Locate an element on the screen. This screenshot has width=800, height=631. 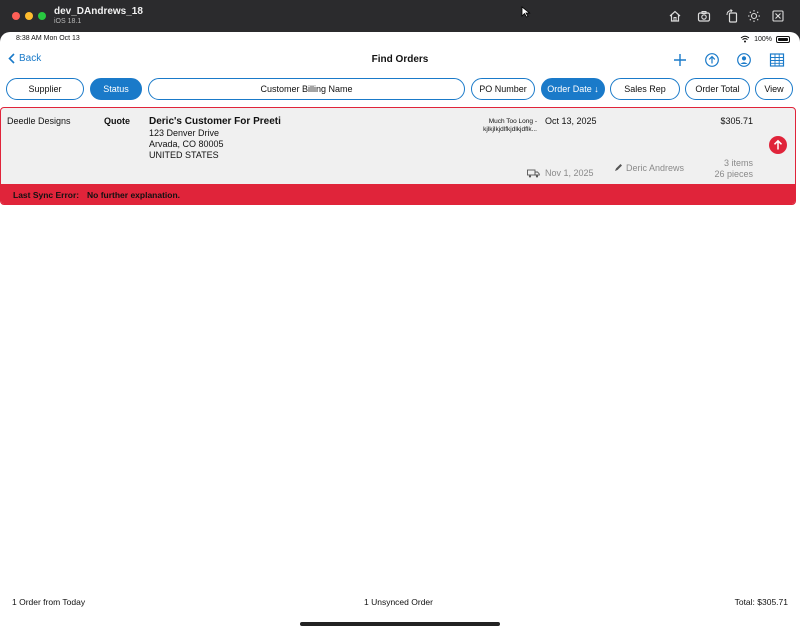
order-customer-name: Deric's Customer For Preeti is located at coordinates (215, 121).